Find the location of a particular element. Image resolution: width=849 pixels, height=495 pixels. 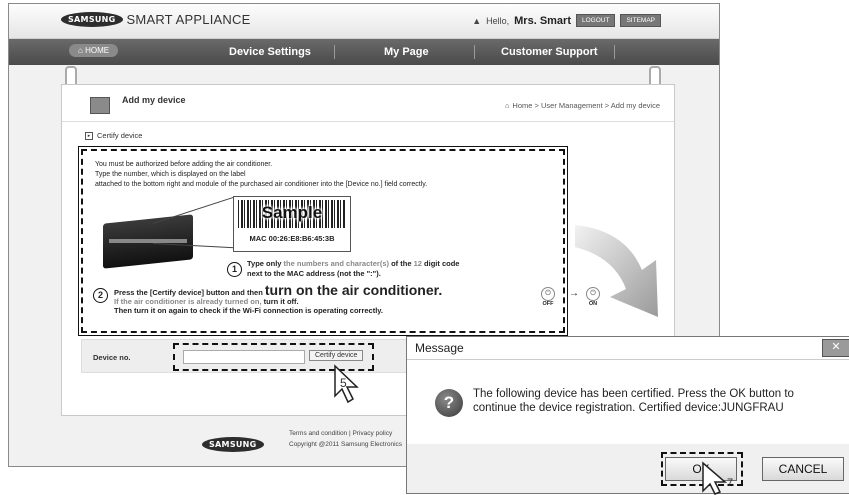

breadcrumb-text: Home > User Management > Add my device is located at coordinates (586, 105).